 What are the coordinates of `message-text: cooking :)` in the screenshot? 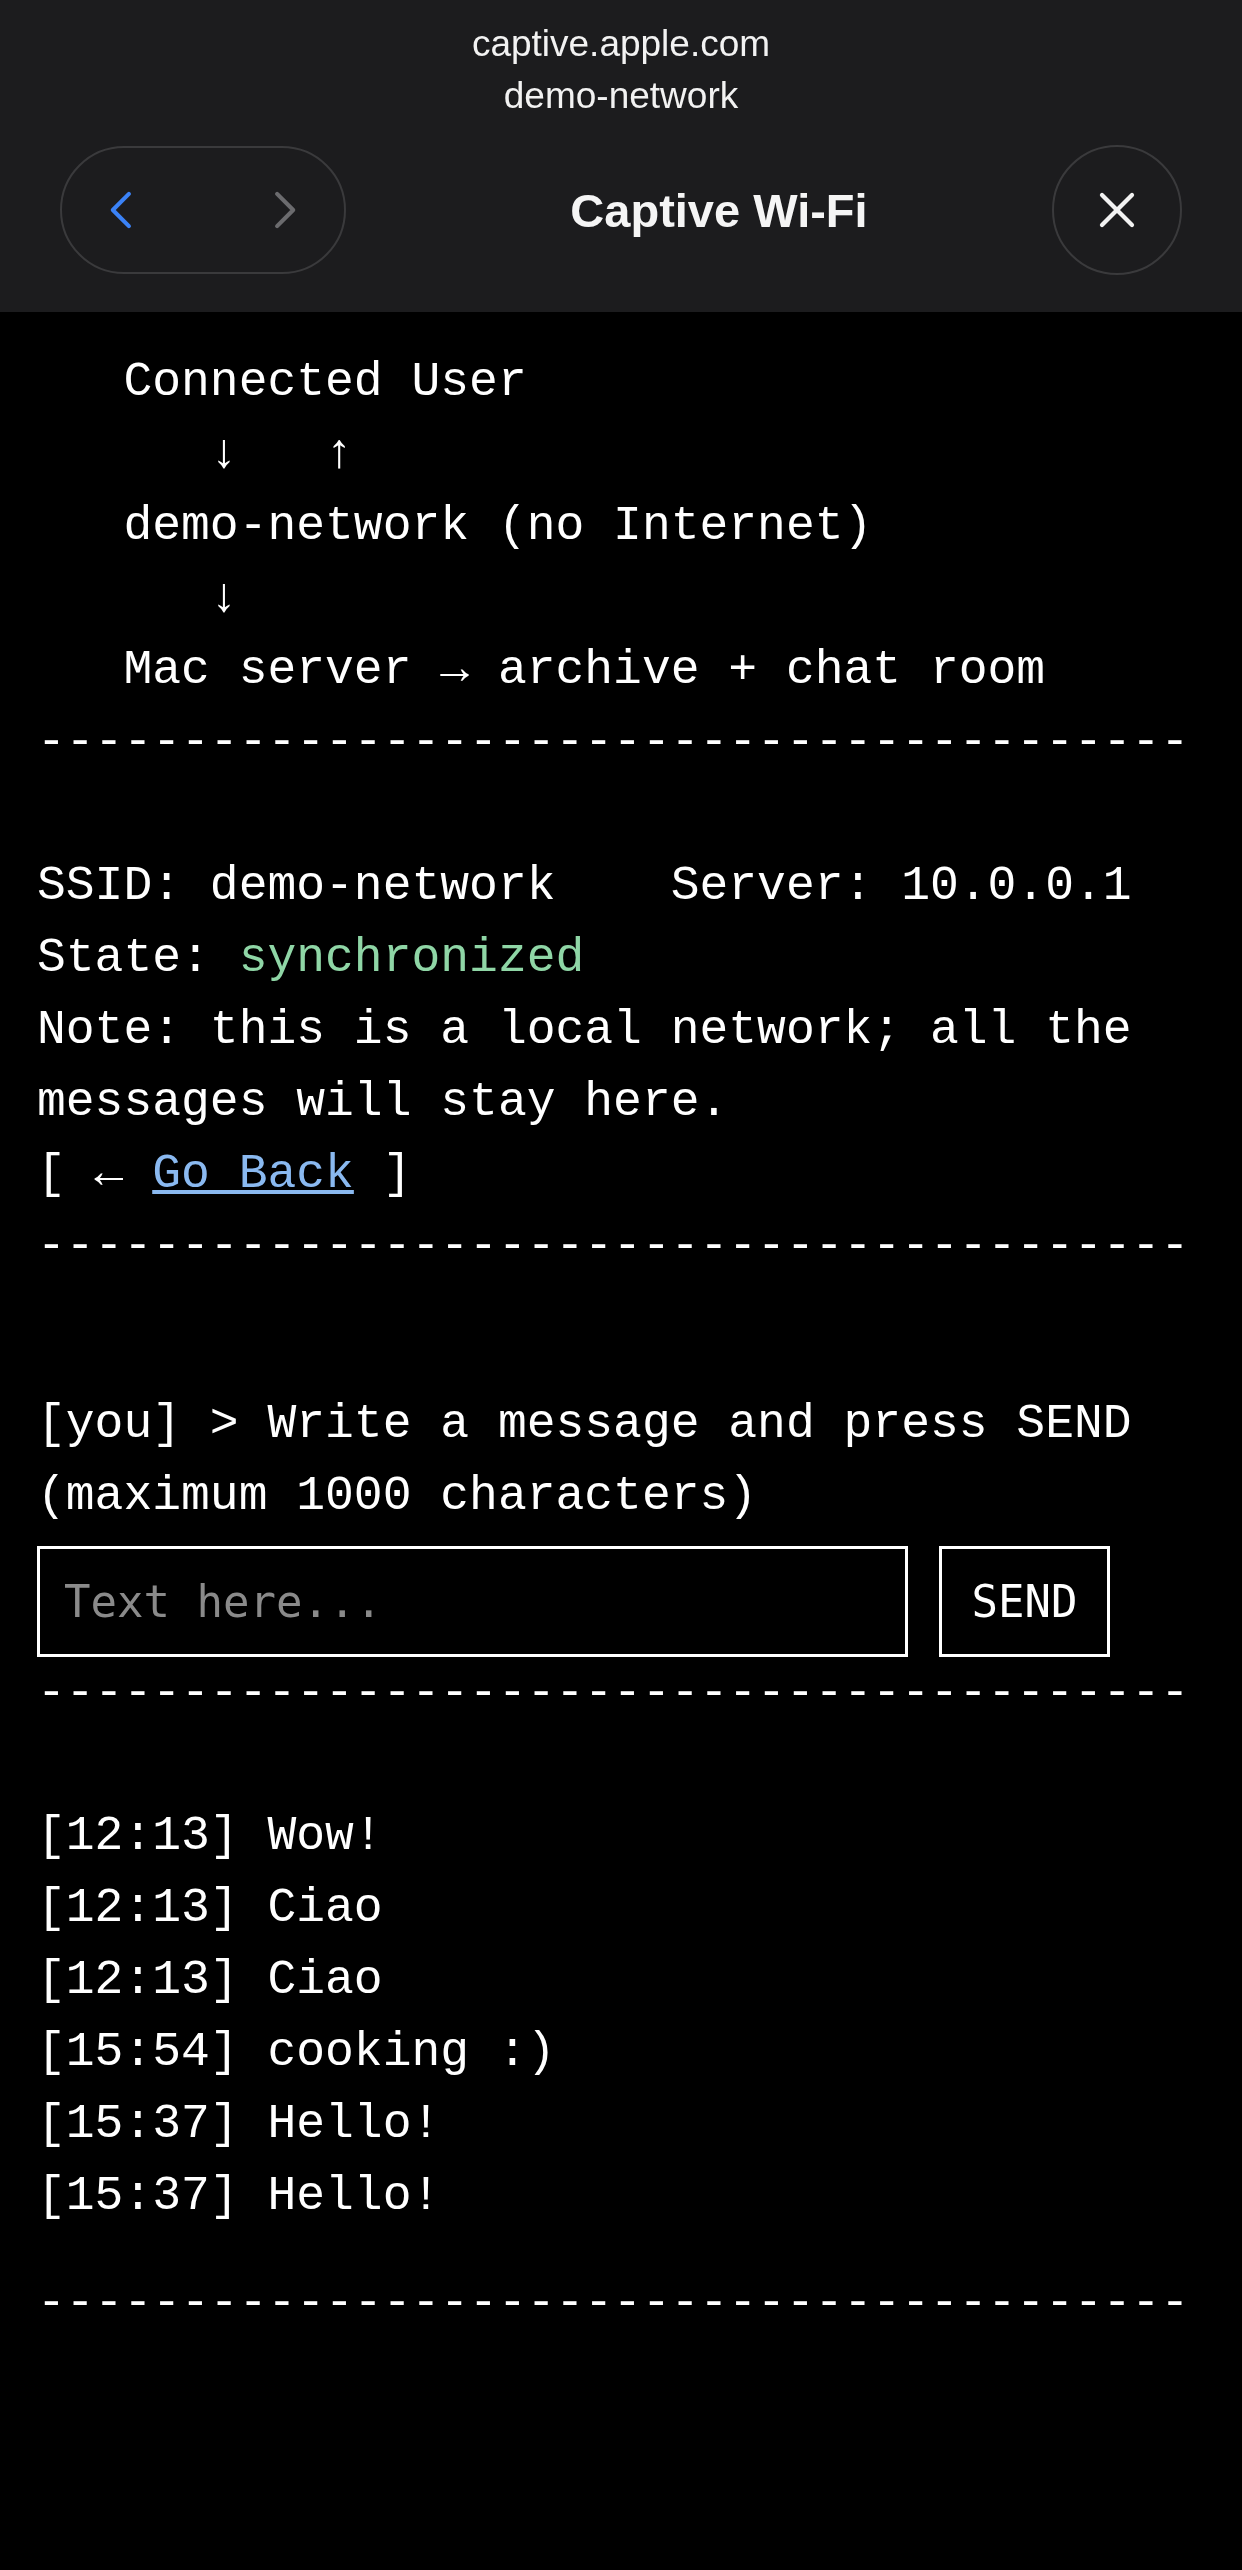 It's located at (411, 2052).